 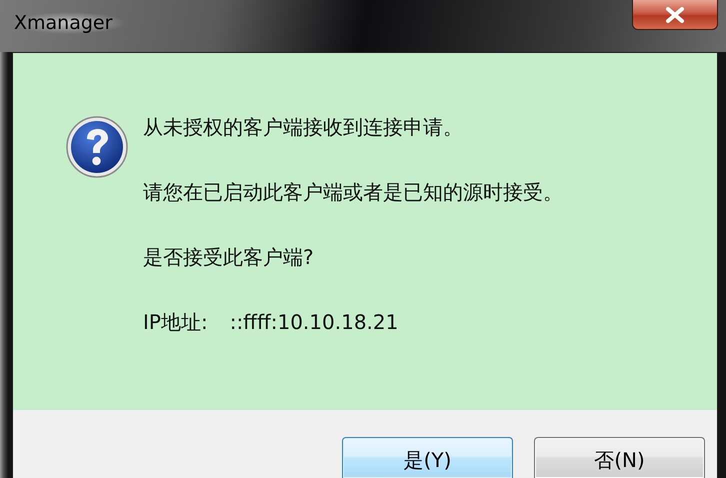 I want to click on message-text: 请您在已启动此客户端或者是已知的源时接受。, so click(x=353, y=192).